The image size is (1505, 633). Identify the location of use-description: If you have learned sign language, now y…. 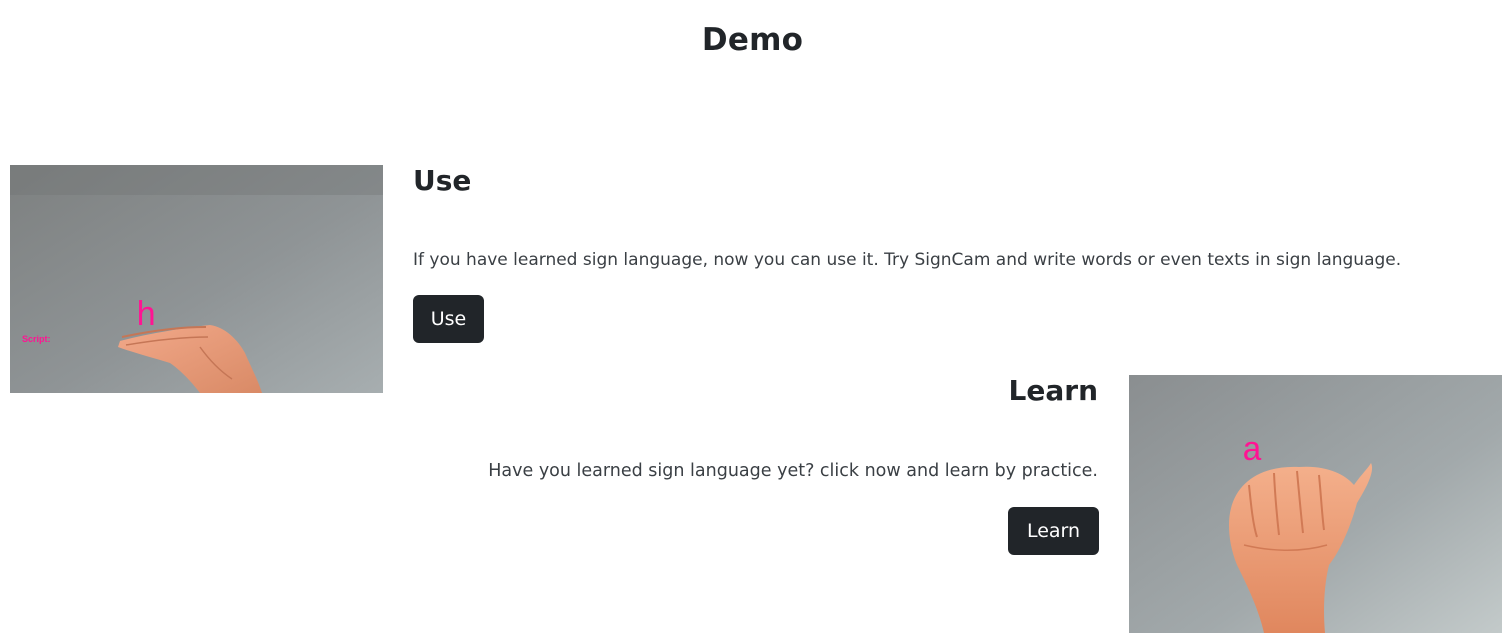
(907, 260).